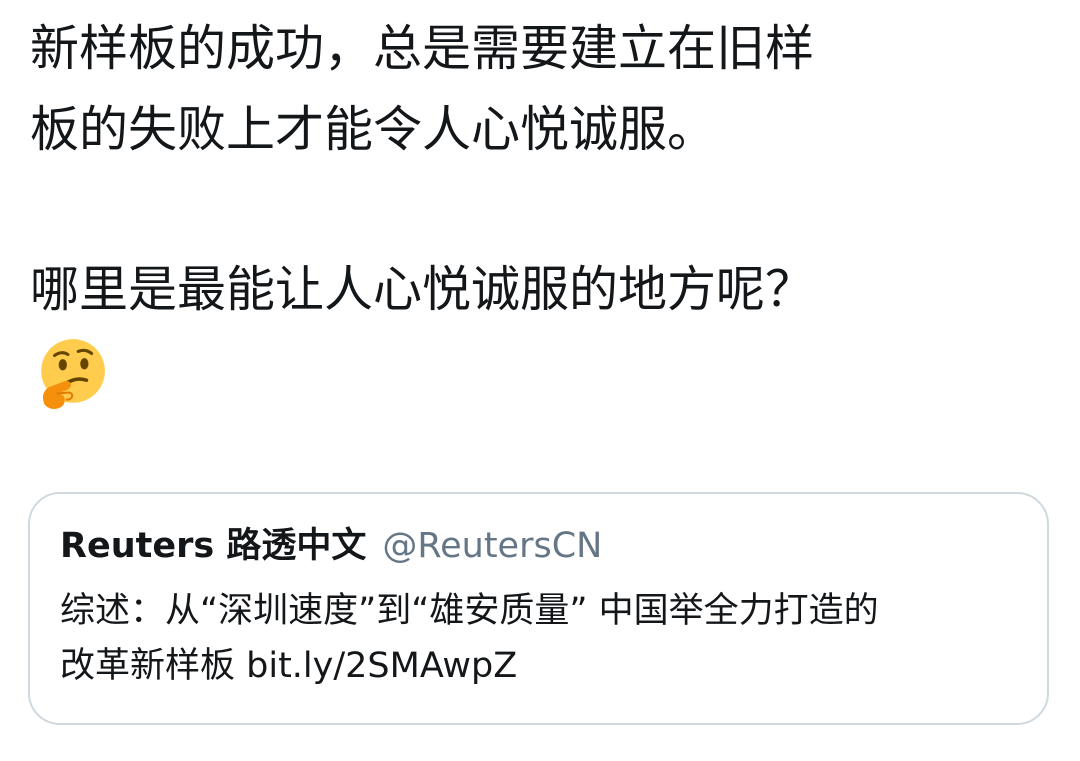 This screenshot has width=1080, height=761. I want to click on quoted-tweet-header: Reuters 路透中文 @ReutersCN, so click(331, 546).